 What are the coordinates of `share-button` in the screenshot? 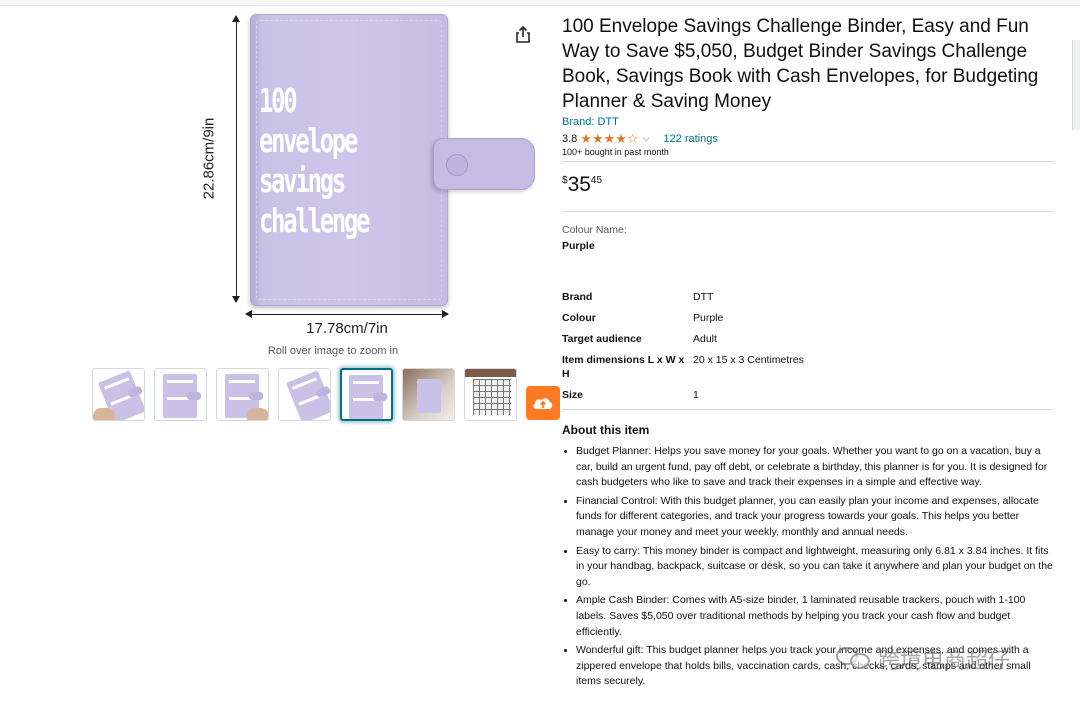 It's located at (523, 35).